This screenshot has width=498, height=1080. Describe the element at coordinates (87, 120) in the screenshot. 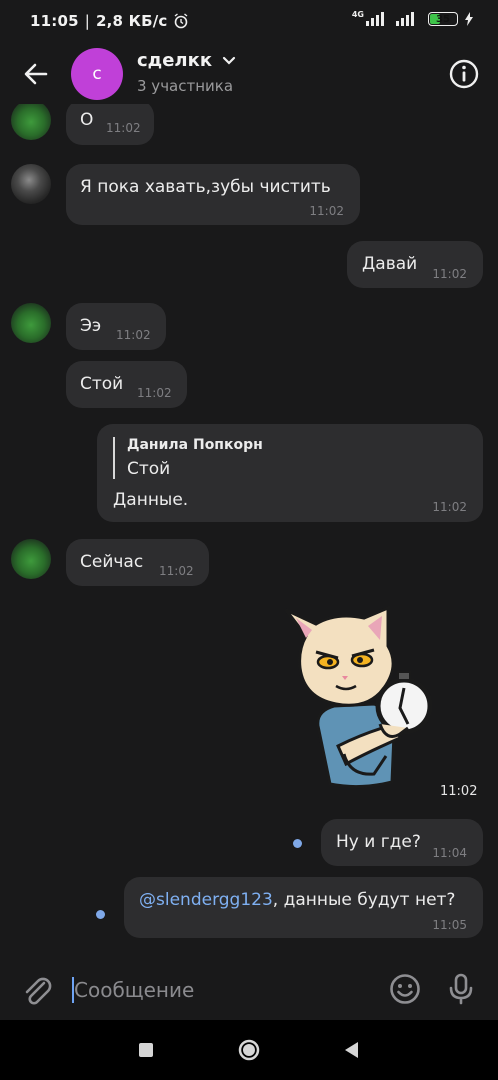

I see `message-text: О` at that location.